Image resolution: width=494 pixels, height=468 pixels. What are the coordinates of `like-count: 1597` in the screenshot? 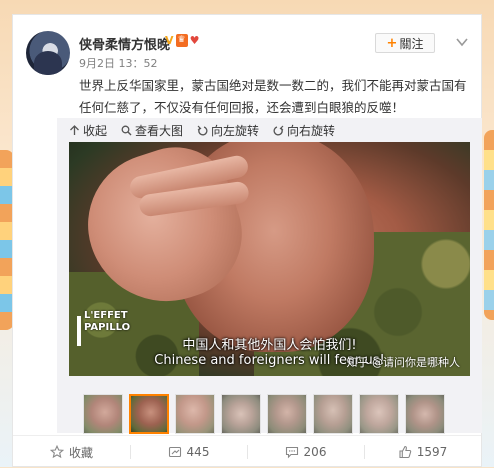 It's located at (432, 452).